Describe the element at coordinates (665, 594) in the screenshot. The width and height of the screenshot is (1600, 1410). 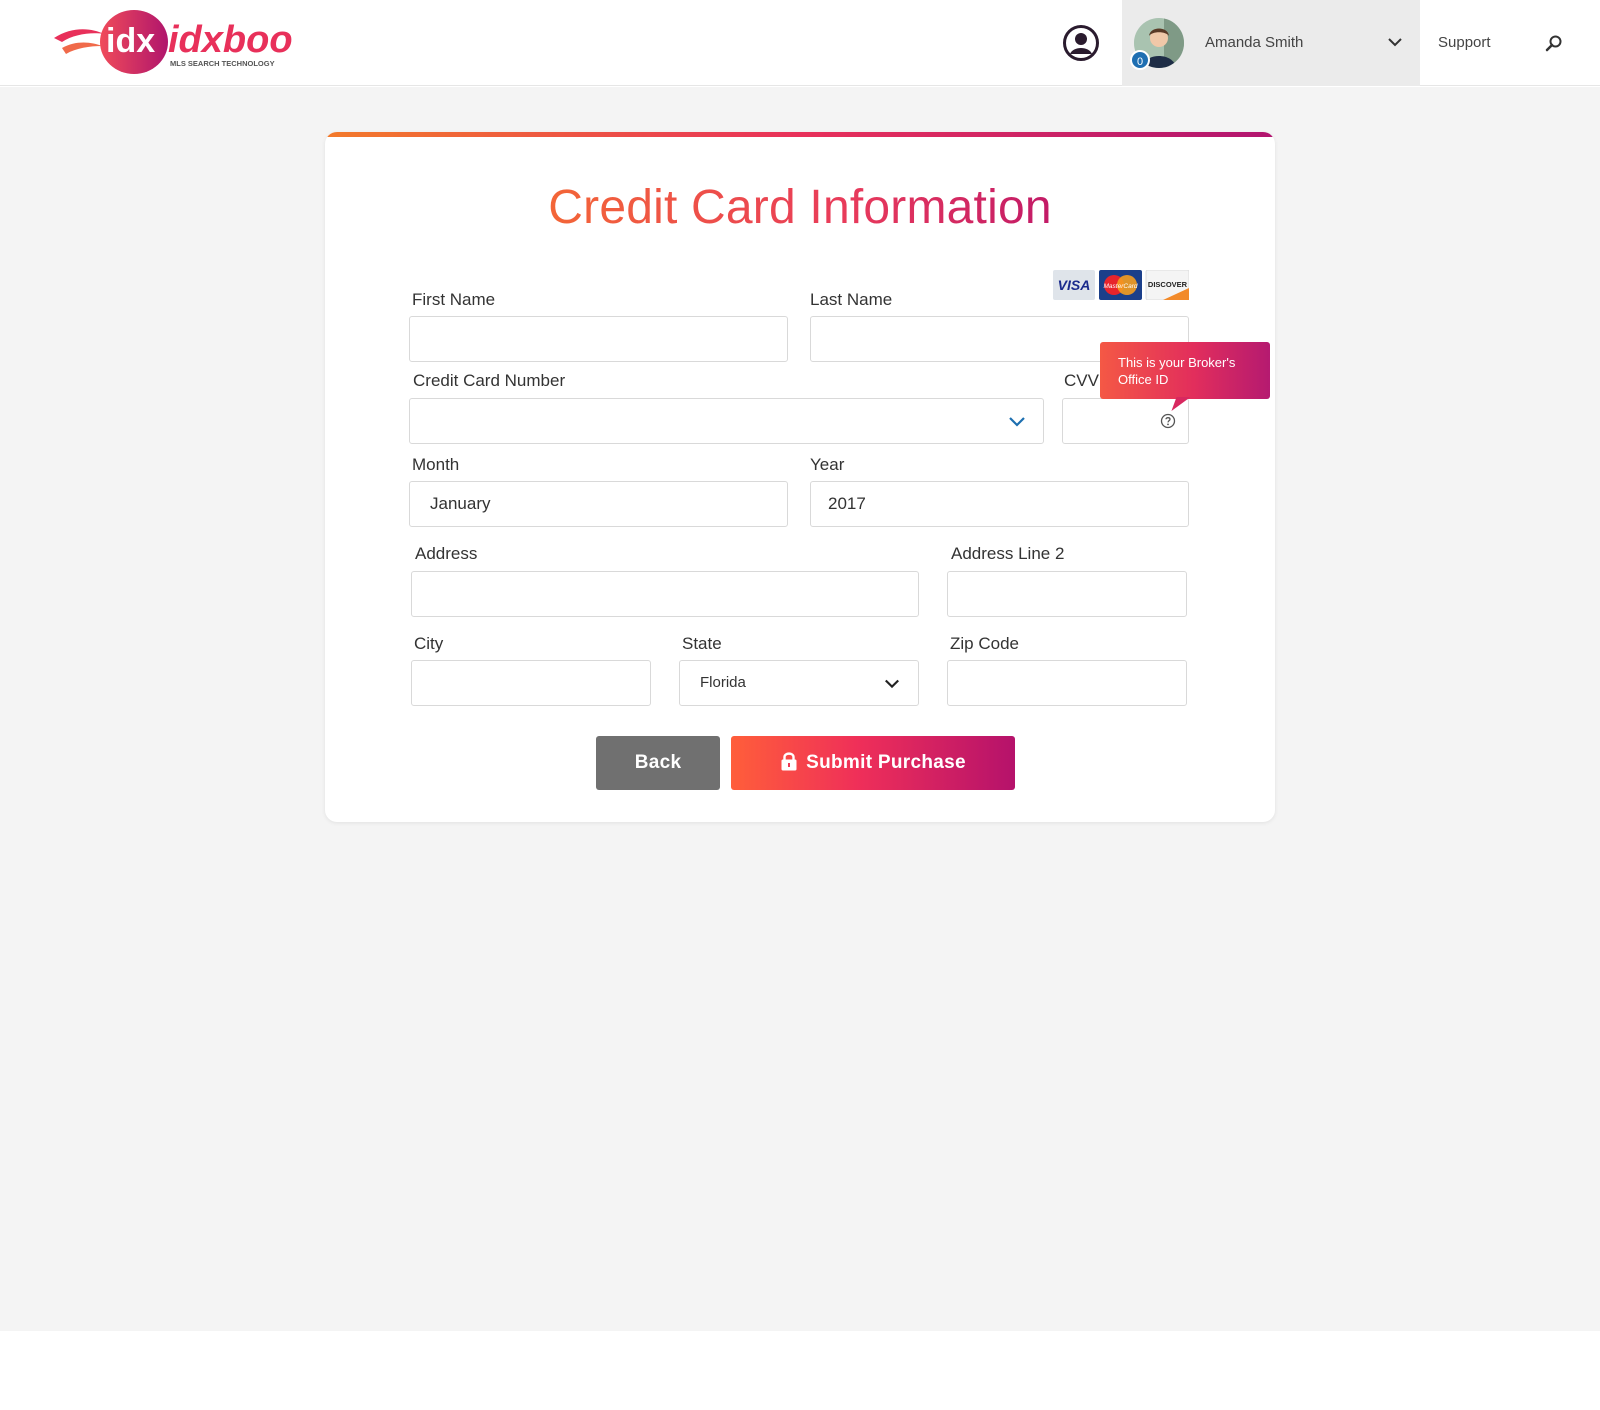
I see `address-field` at that location.